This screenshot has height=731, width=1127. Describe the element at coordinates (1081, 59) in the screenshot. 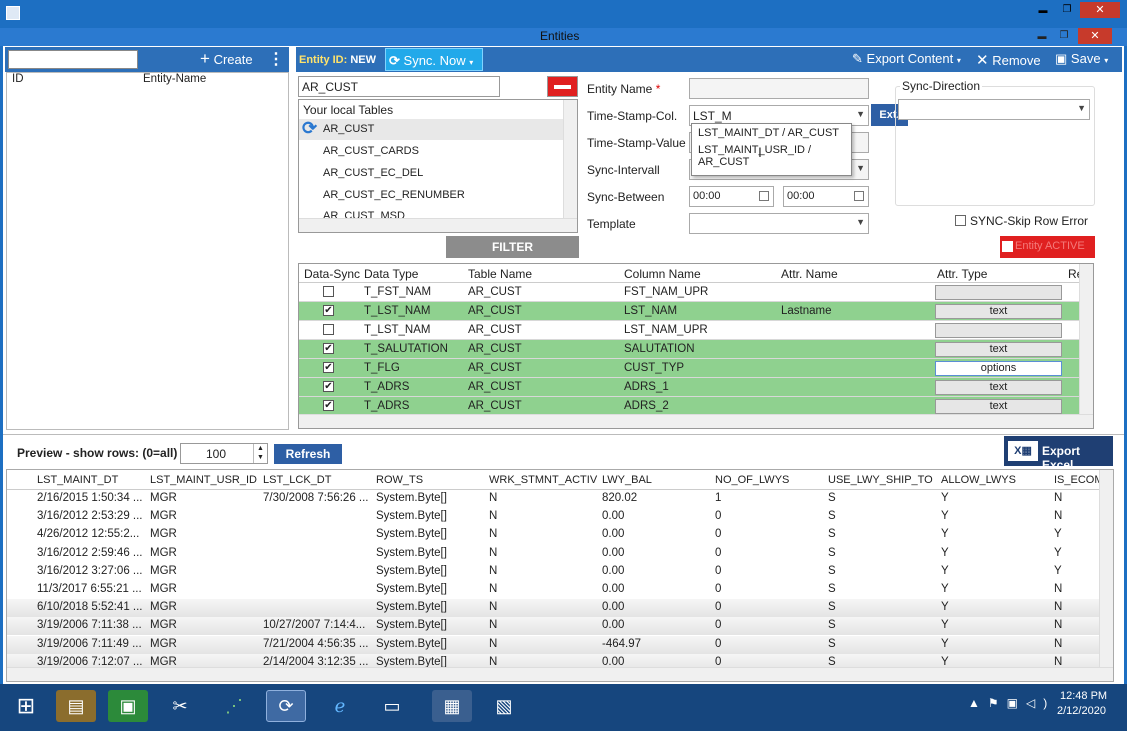

I see `save-button: ▣ Save ▾` at that location.